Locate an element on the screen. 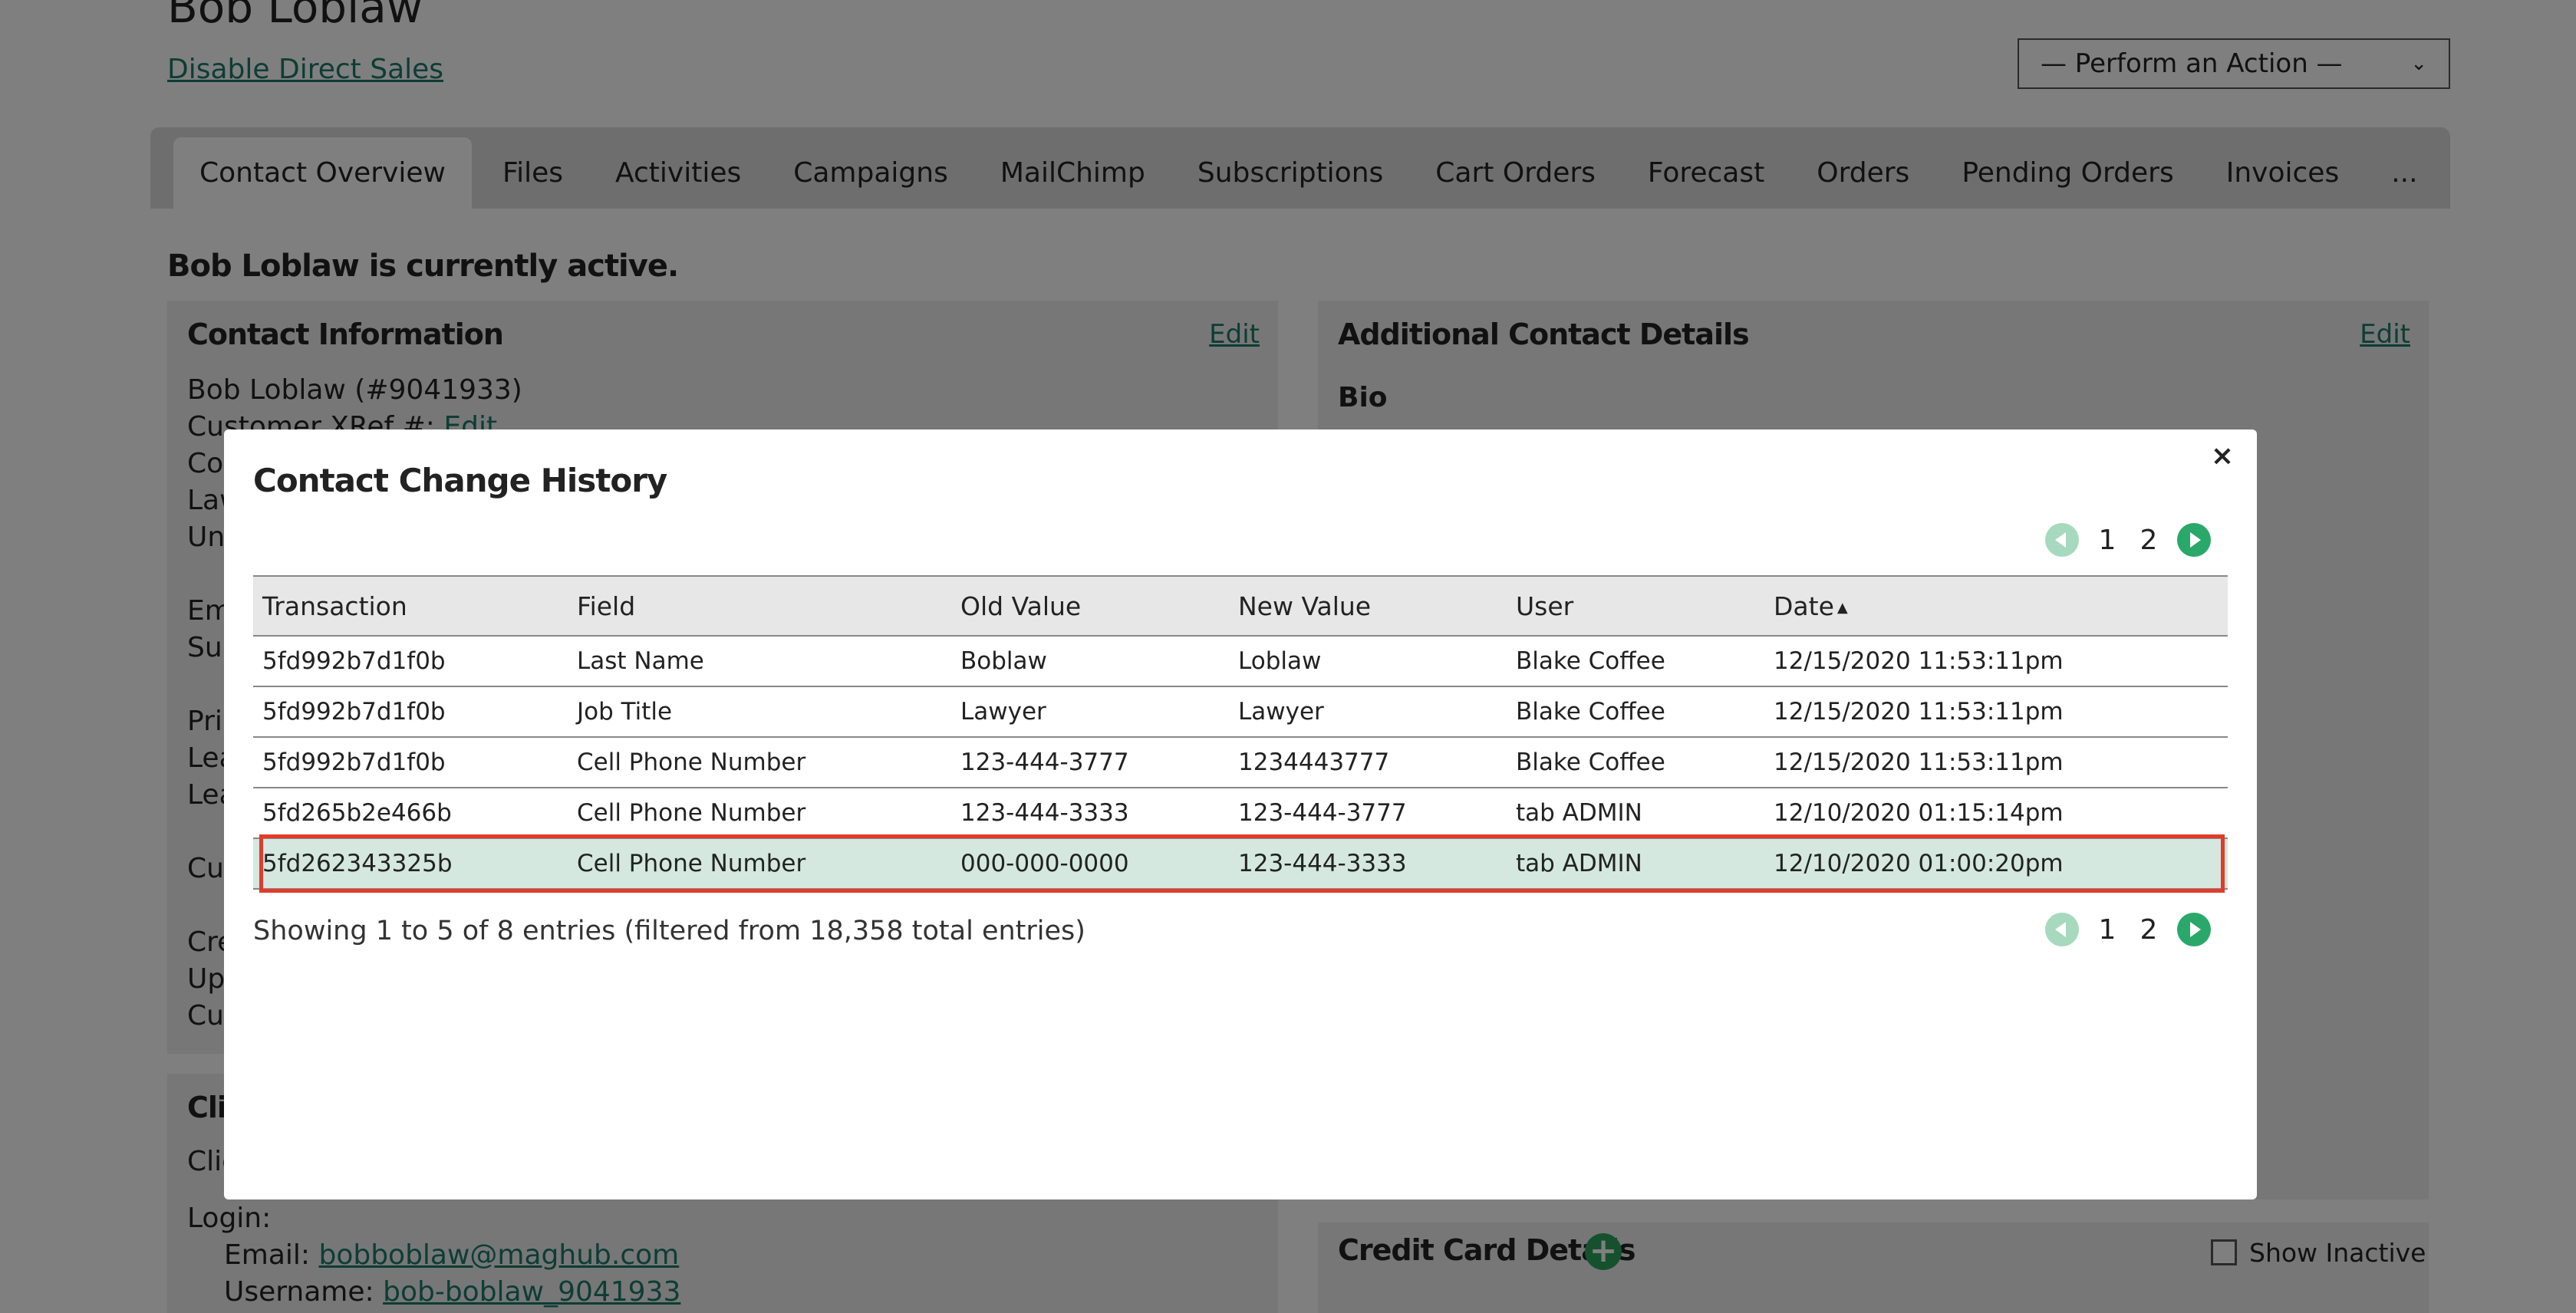  column-header-date: Date ▲ is located at coordinates (1996, 606).